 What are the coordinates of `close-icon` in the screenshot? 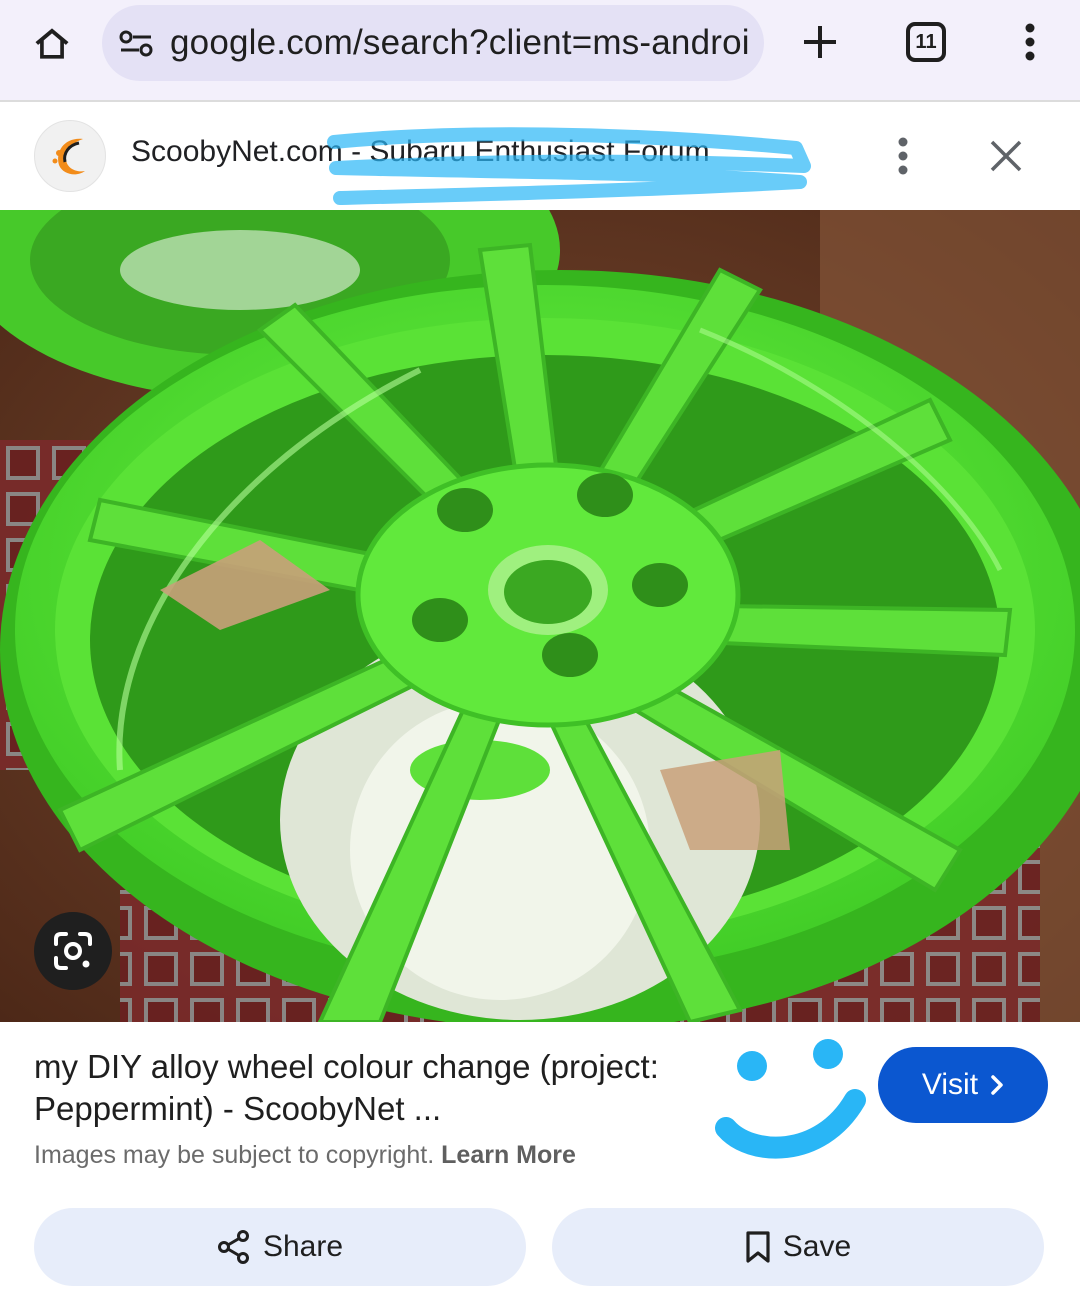 It's located at (1006, 156).